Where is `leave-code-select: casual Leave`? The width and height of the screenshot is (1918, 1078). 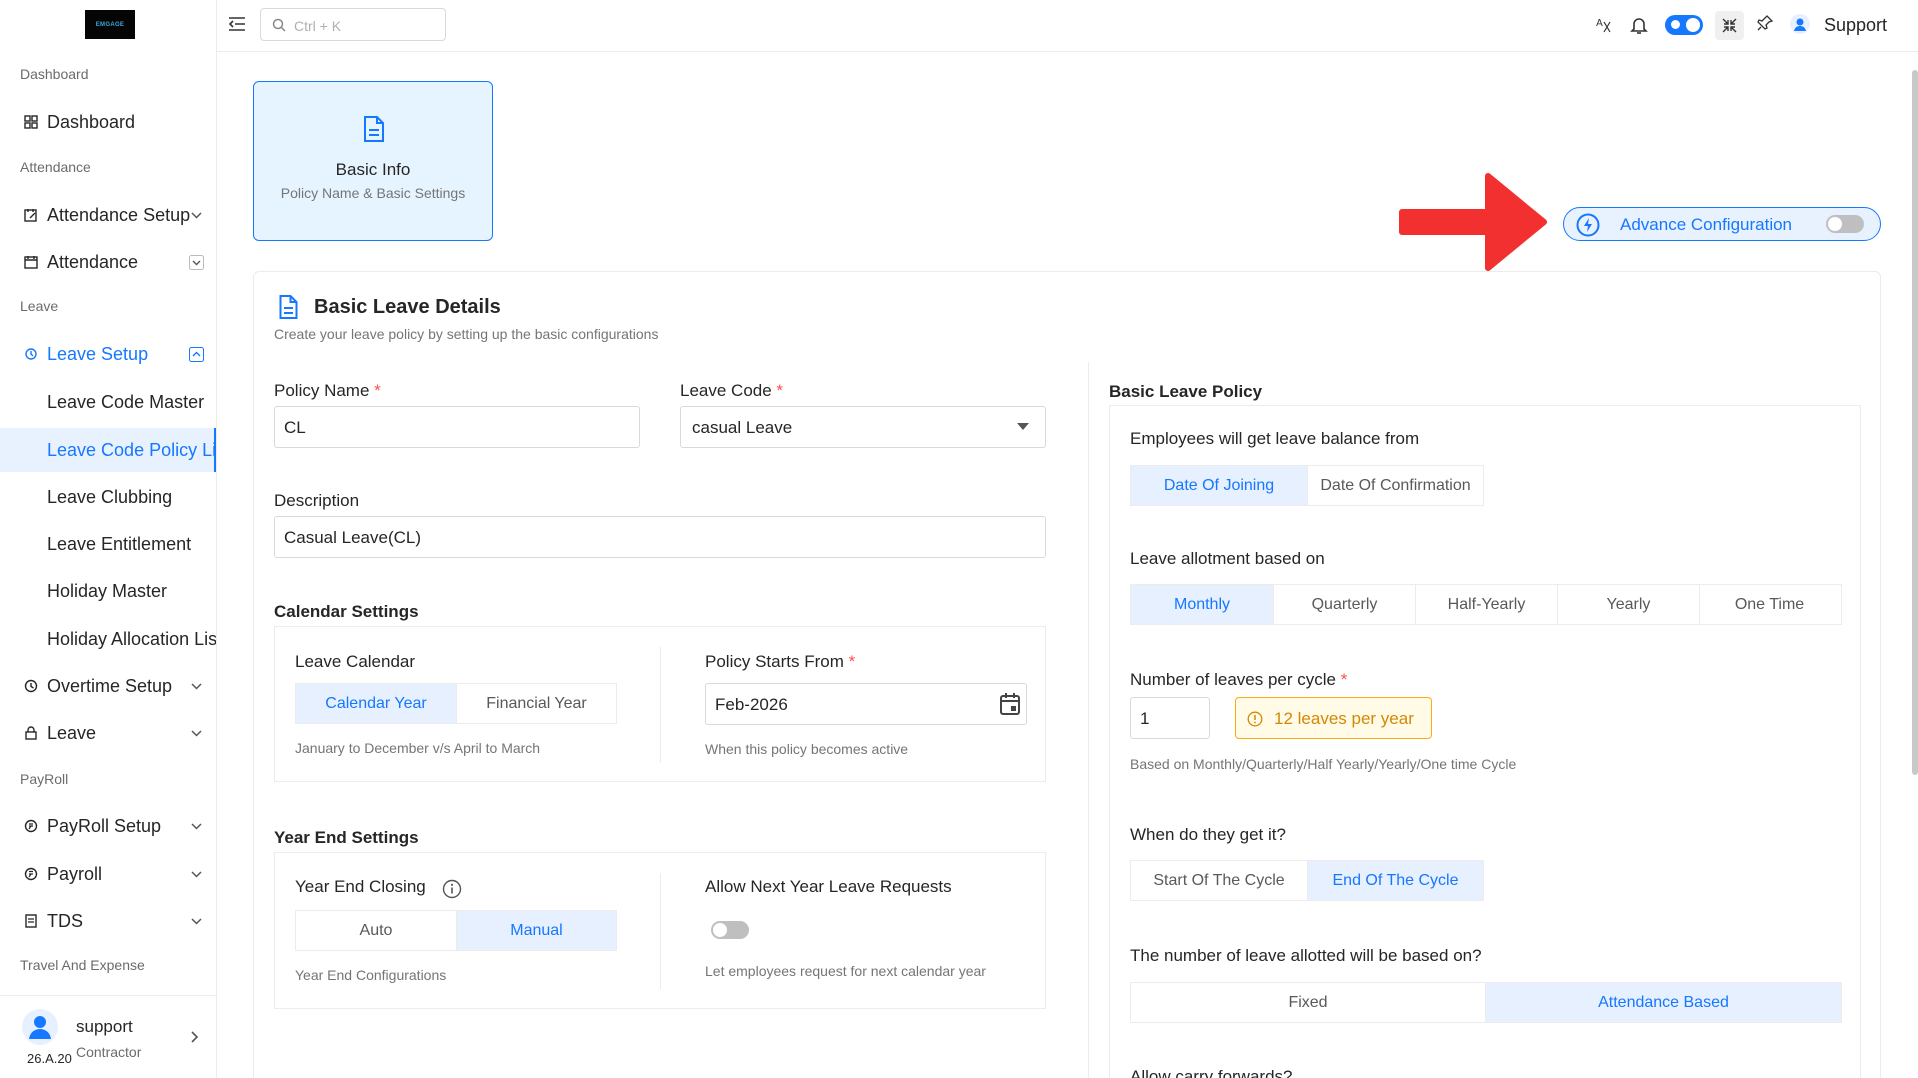 leave-code-select: casual Leave is located at coordinates (863, 427).